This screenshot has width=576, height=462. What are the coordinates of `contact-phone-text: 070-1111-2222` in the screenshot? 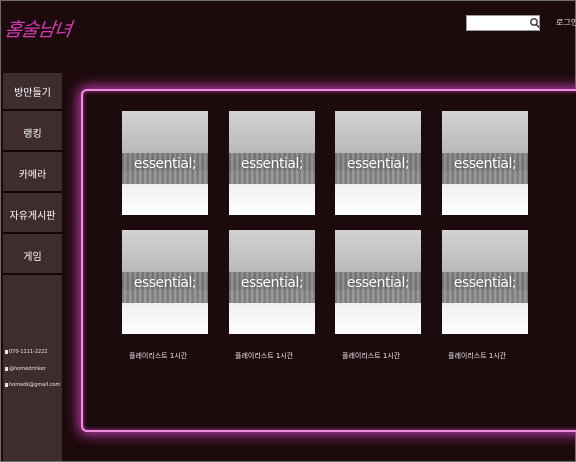 It's located at (28, 352).